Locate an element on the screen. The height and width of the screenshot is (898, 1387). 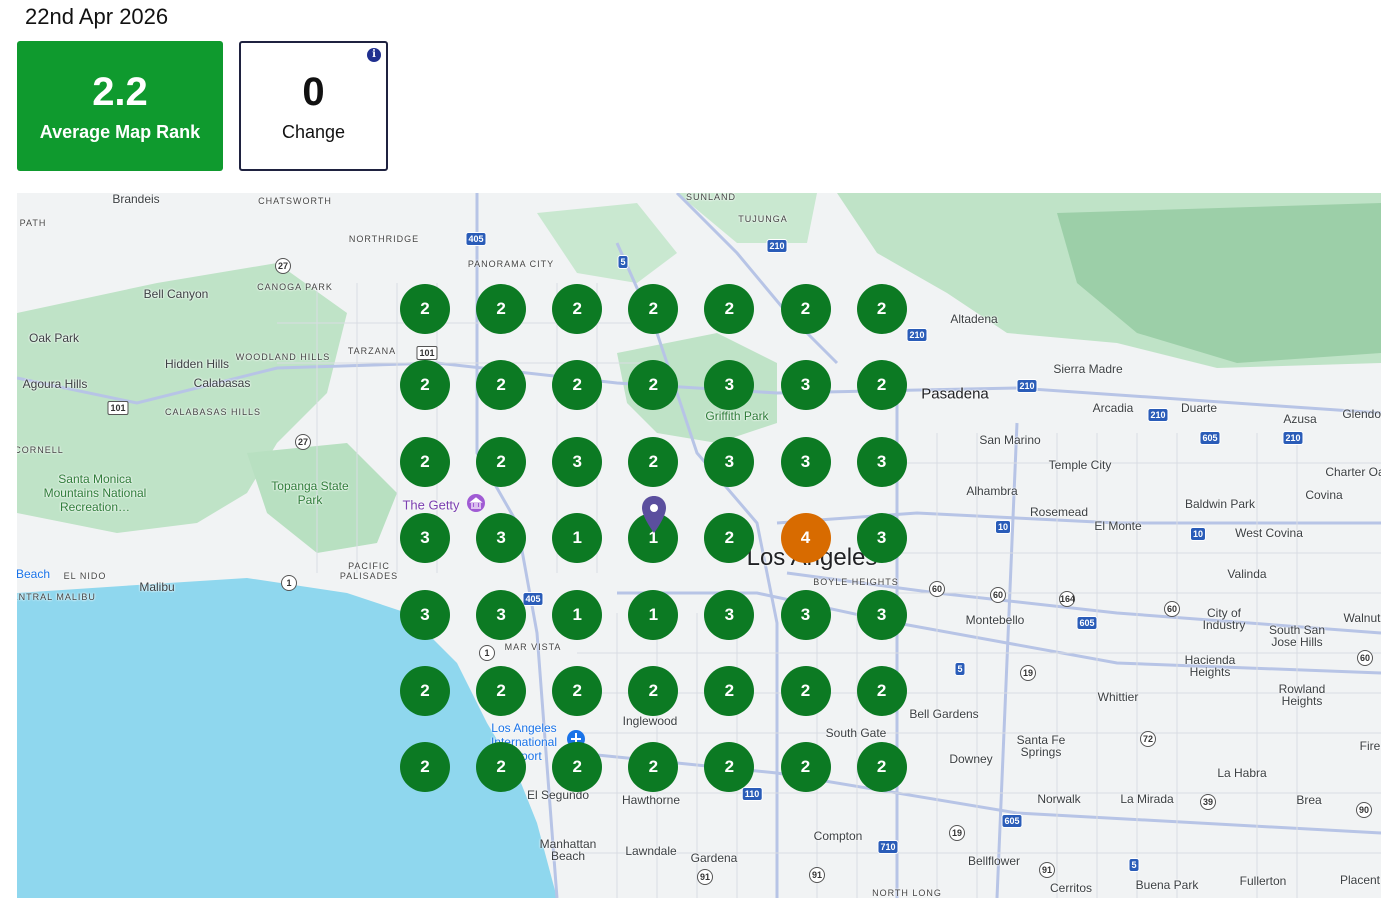
place-label: CENTRAL MALIBU is located at coordinates (56, 597).